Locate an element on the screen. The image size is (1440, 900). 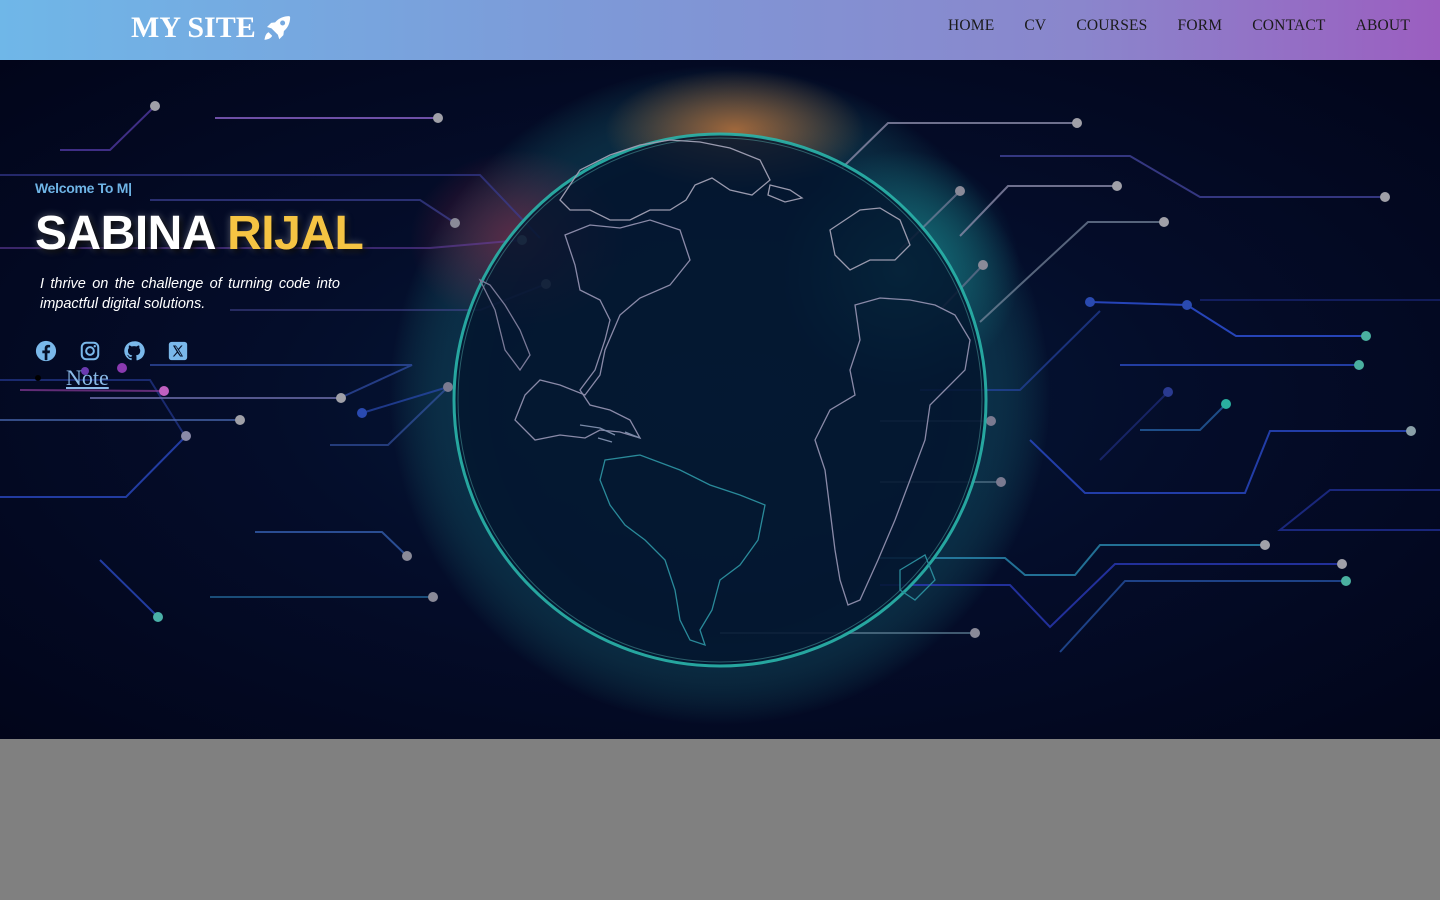
nav-contact: CONTACT is located at coordinates (1288, 26).